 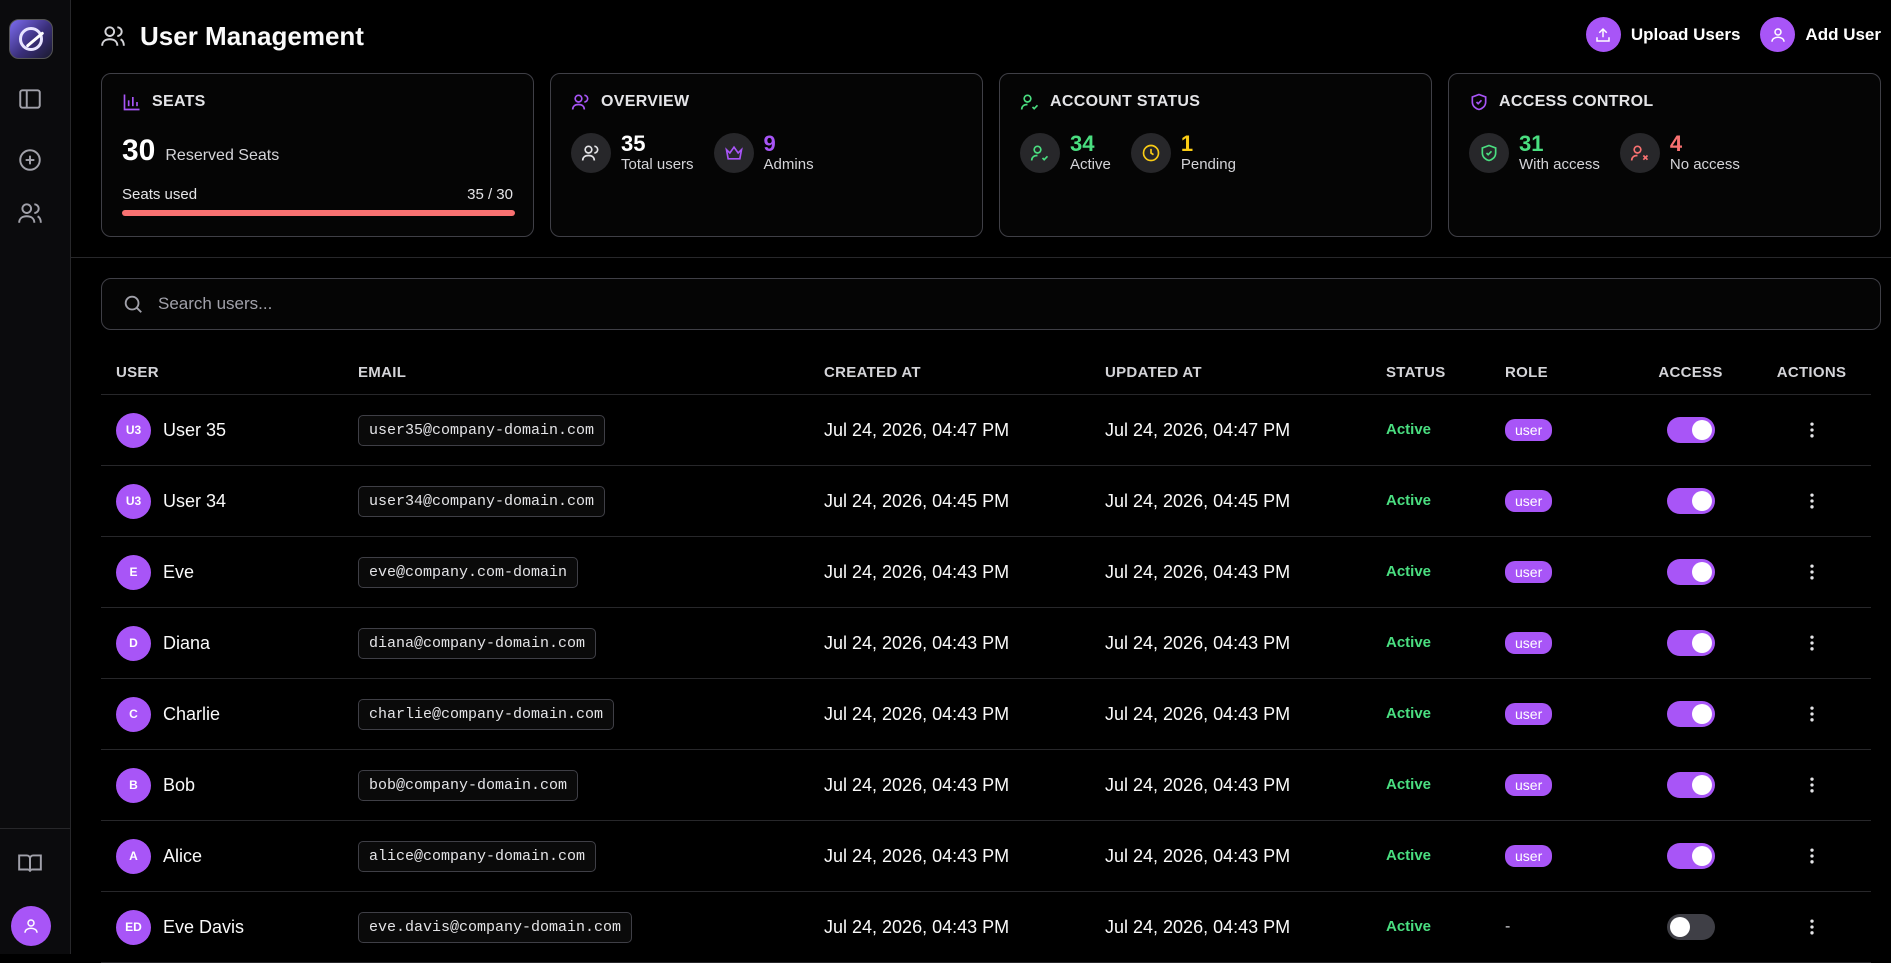 What do you see at coordinates (1690, 372) in the screenshot?
I see `column-header-access: ACCESS` at bounding box center [1690, 372].